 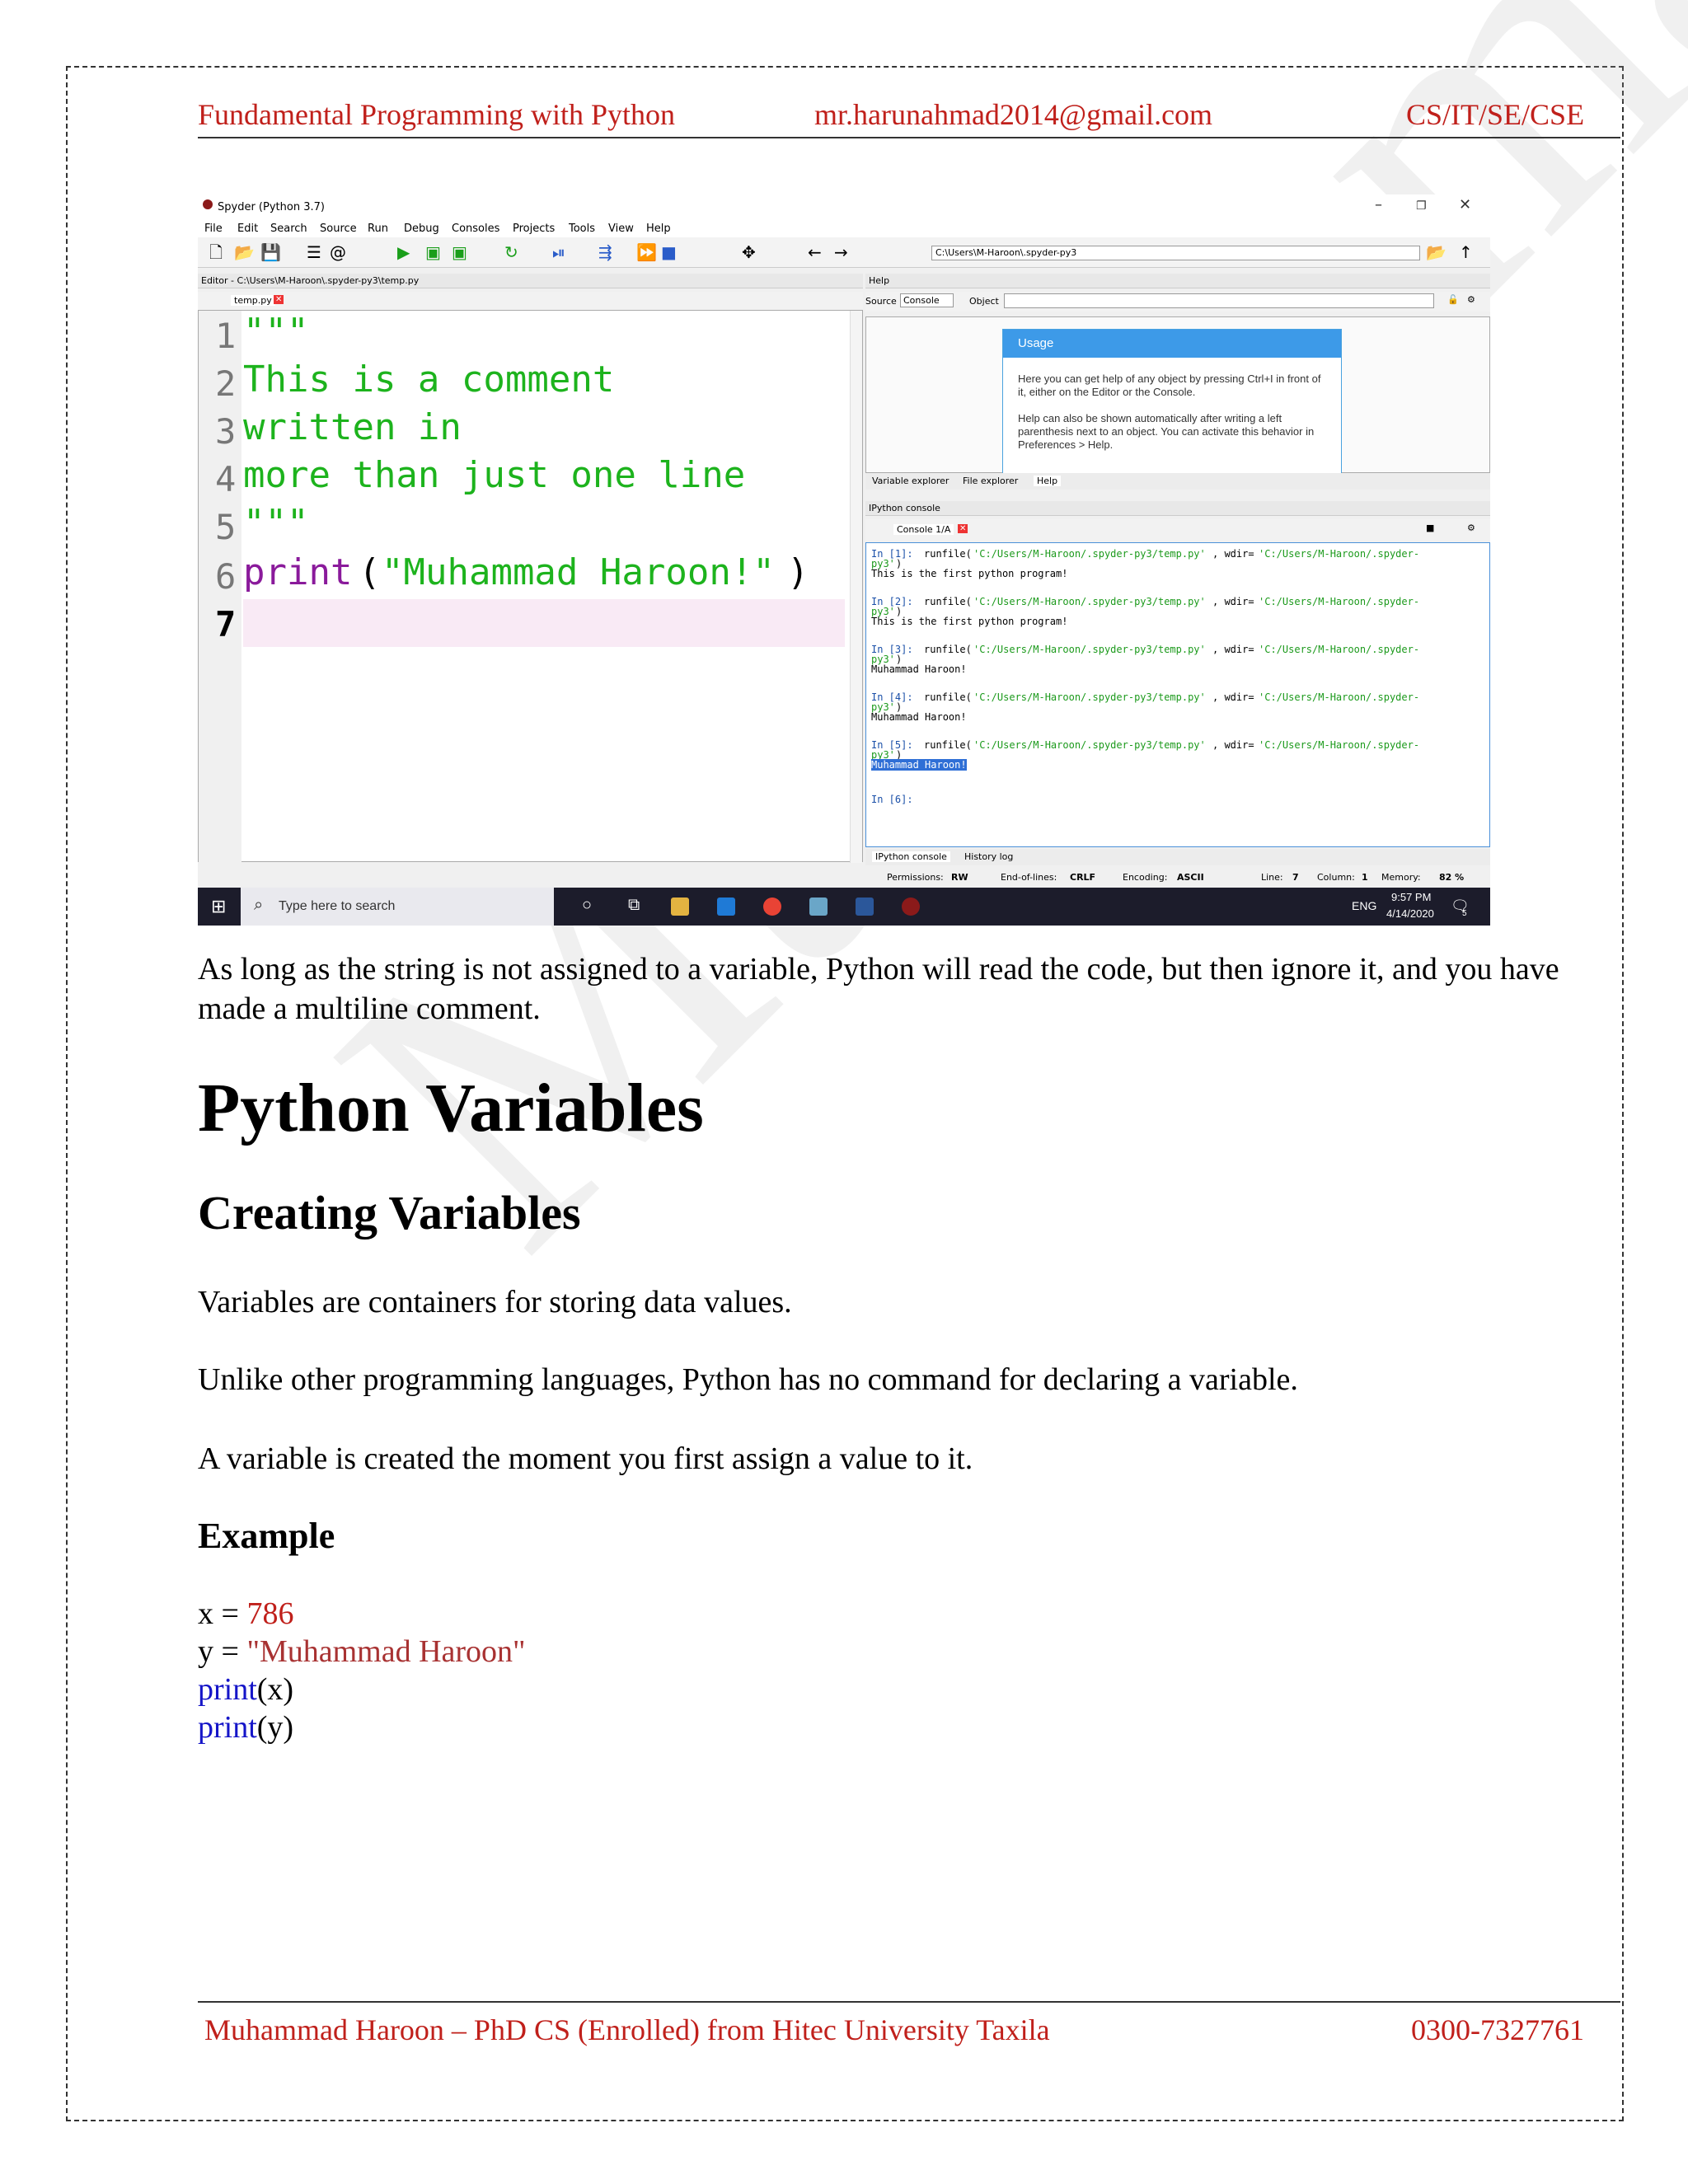 I want to click on menu-run: Run, so click(x=378, y=229).